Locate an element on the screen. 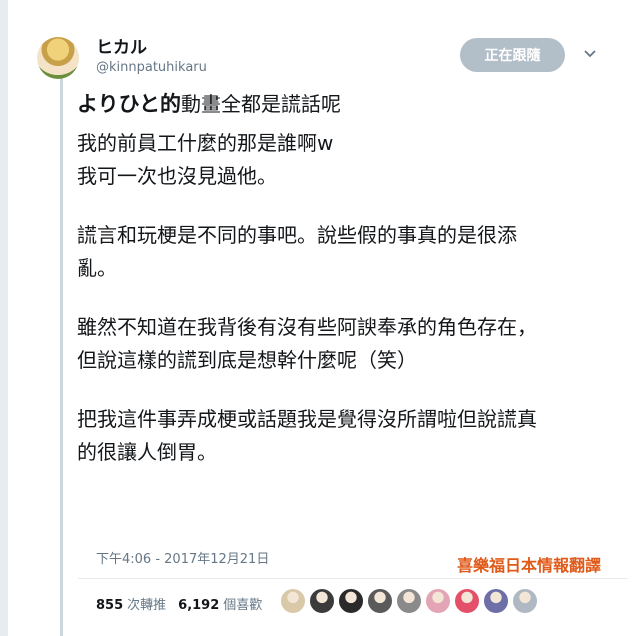 Image resolution: width=638 pixels, height=636 pixels. tweet-stats: 855 次轉推 6,192 個喜歡 is located at coordinates (179, 603).